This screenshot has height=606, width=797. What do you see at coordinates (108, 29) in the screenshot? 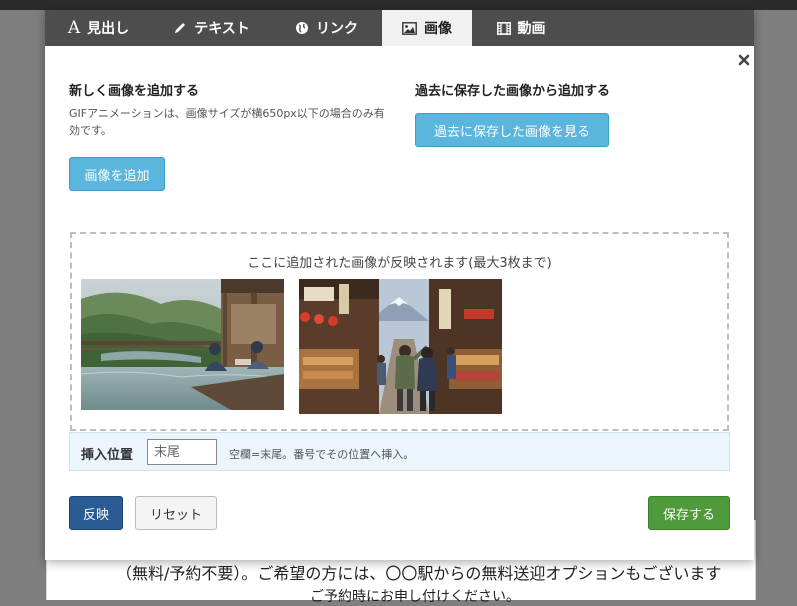
I see `tab-heading-label: 見出し` at bounding box center [108, 29].